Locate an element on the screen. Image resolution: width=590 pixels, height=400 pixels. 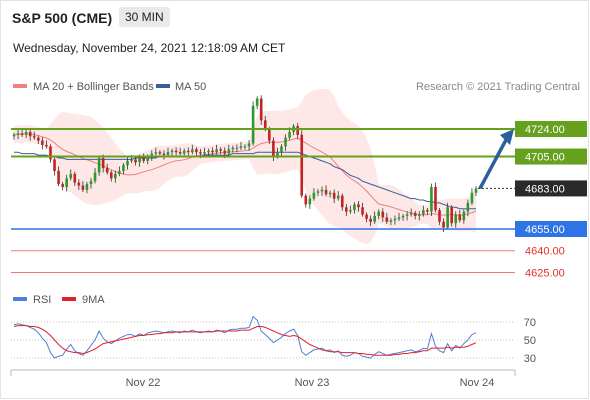
support-price-label-red: 4640.00 is located at coordinates (545, 252).